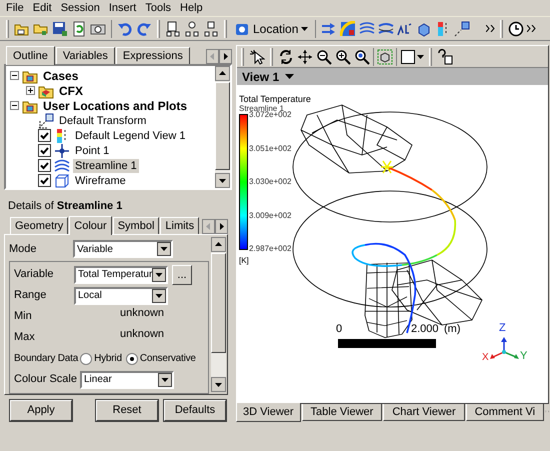  Describe the element at coordinates (62, 180) in the screenshot. I see `wireframe-icon` at that location.